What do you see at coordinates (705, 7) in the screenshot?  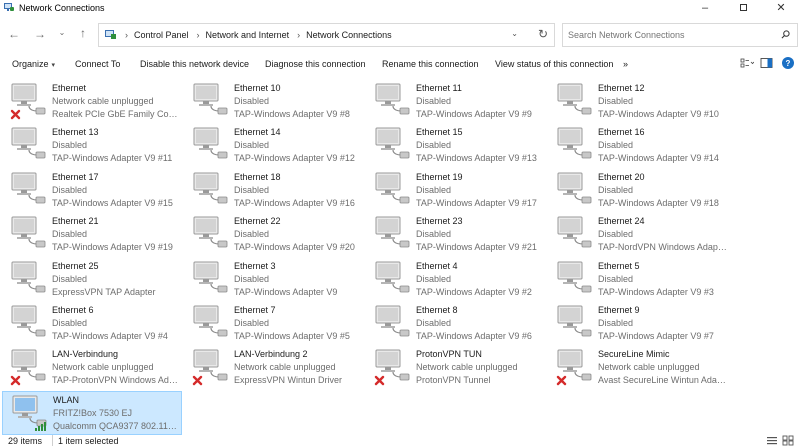 I see `minimize-button: –` at bounding box center [705, 7].